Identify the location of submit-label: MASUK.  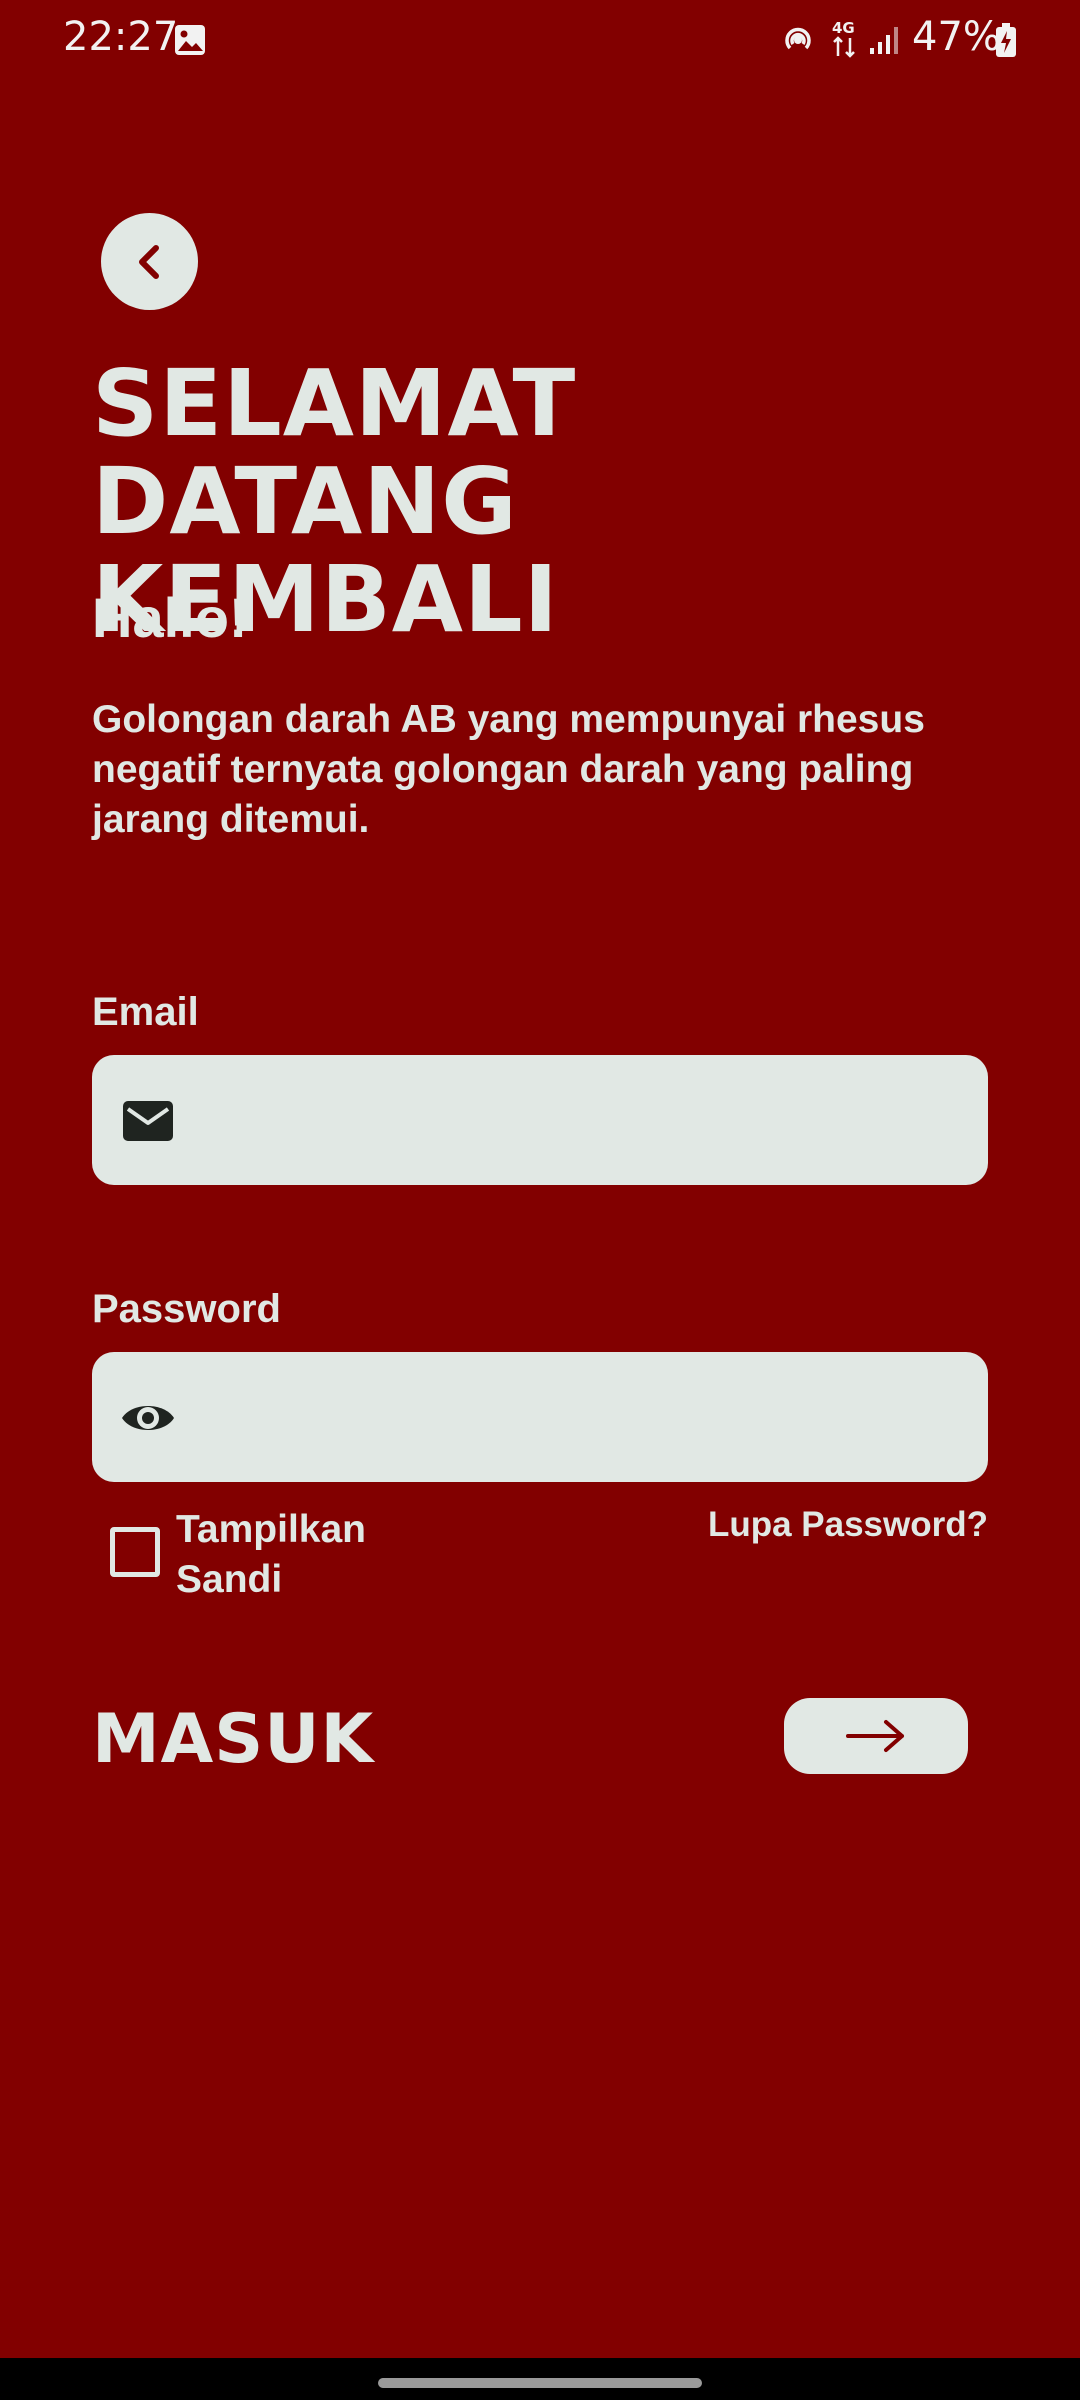
(233, 1739).